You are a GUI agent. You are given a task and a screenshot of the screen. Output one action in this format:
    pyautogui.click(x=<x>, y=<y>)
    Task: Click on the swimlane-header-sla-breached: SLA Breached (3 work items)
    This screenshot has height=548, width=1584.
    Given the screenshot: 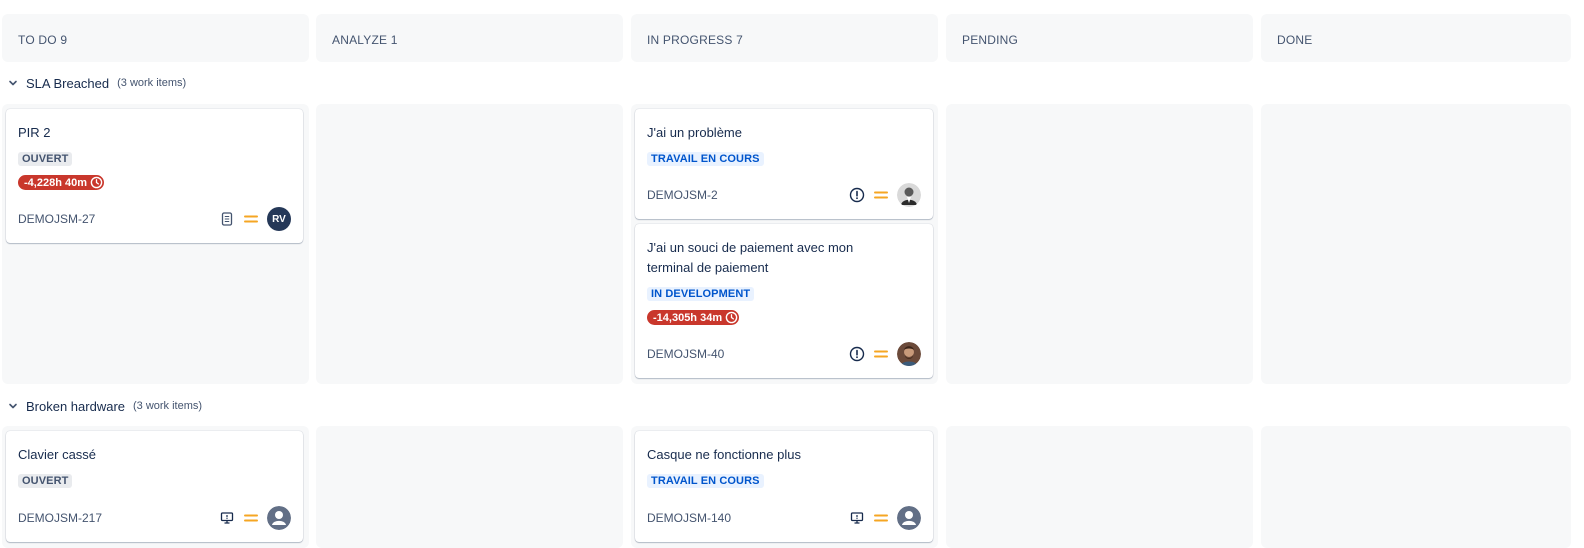 What is the action you would take?
    pyautogui.click(x=96, y=83)
    